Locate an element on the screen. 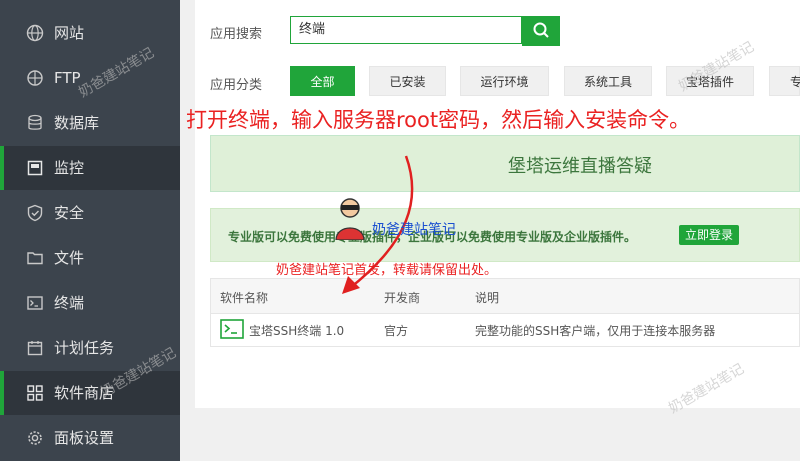  login-button: 立即登录 is located at coordinates (709, 235).